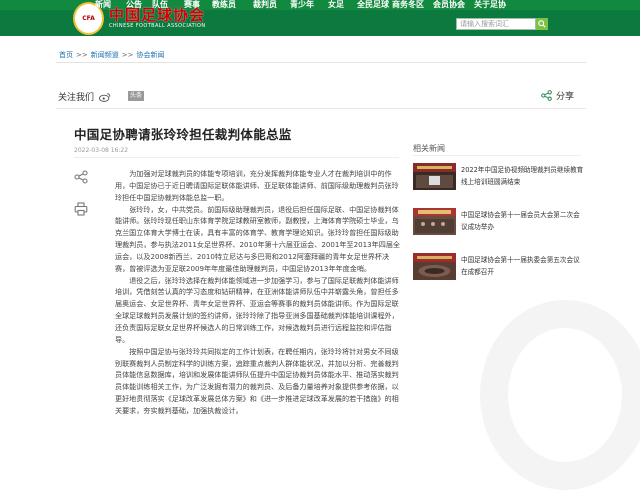 The image size is (640, 497). I want to click on nav-item: 公告, so click(134, 5).